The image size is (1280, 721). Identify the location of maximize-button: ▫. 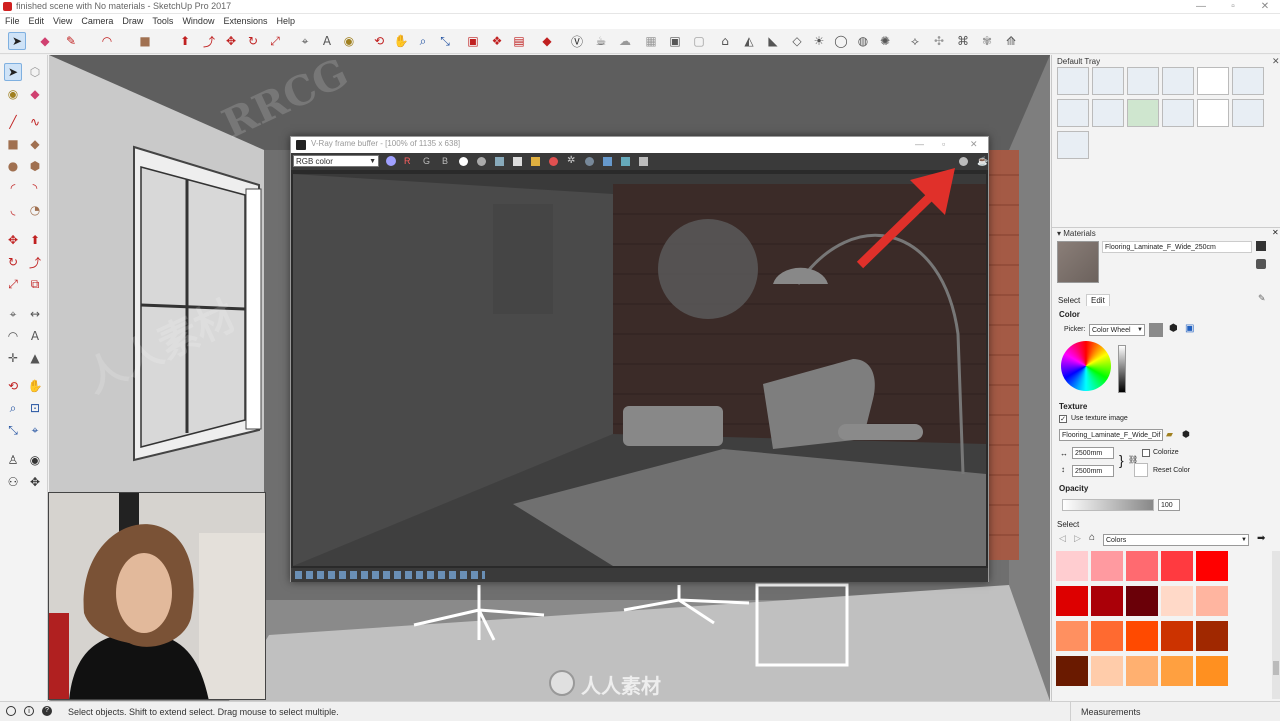
(1233, 7).